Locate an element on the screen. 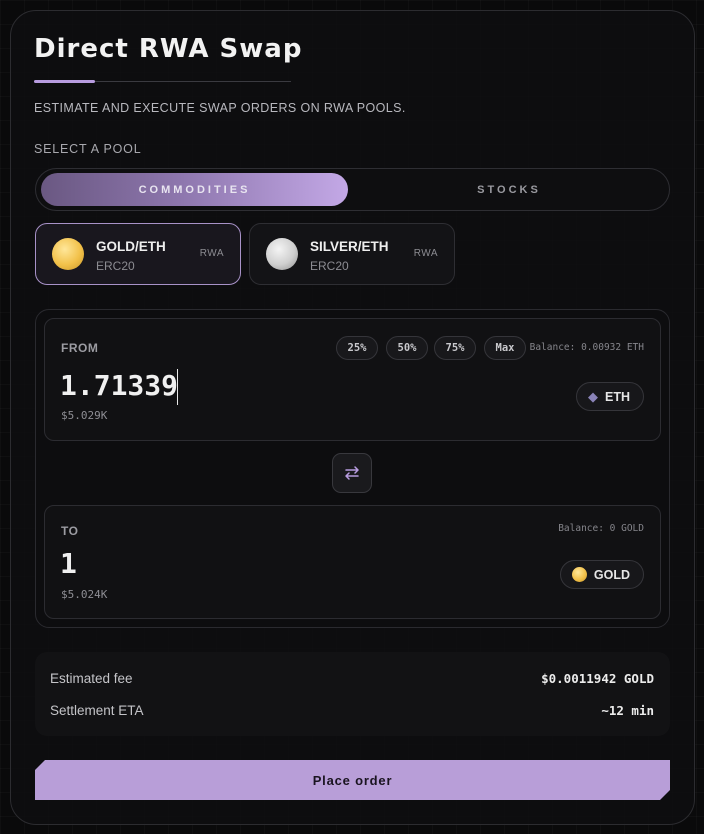  from-usd-value: $5.029K is located at coordinates (84, 415).